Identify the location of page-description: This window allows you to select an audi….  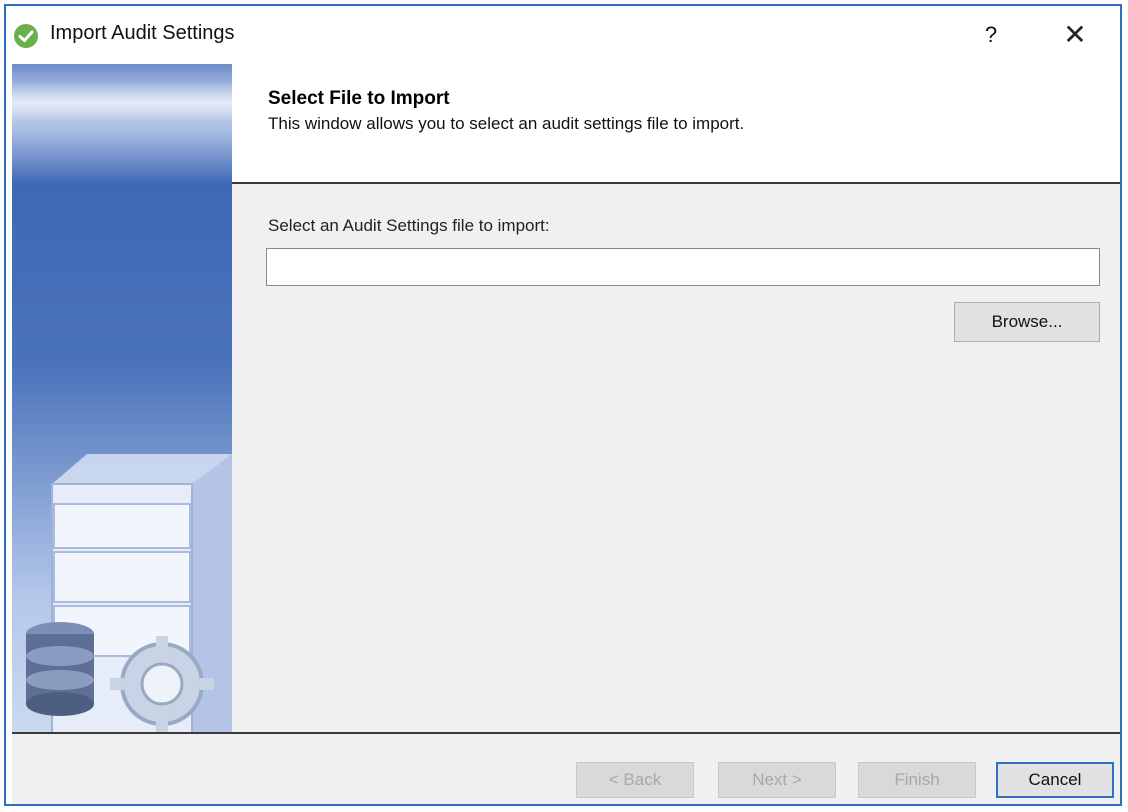
(506, 123).